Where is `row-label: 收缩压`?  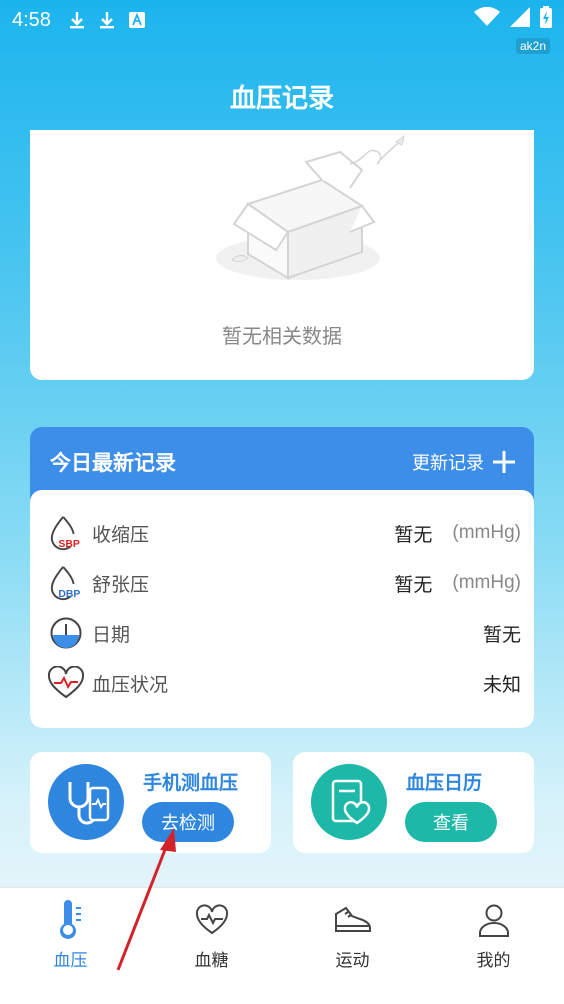 row-label: 收缩压 is located at coordinates (121, 534).